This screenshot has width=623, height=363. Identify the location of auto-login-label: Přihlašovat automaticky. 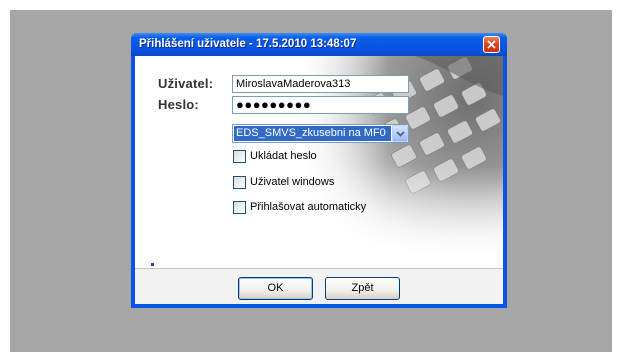
(308, 207).